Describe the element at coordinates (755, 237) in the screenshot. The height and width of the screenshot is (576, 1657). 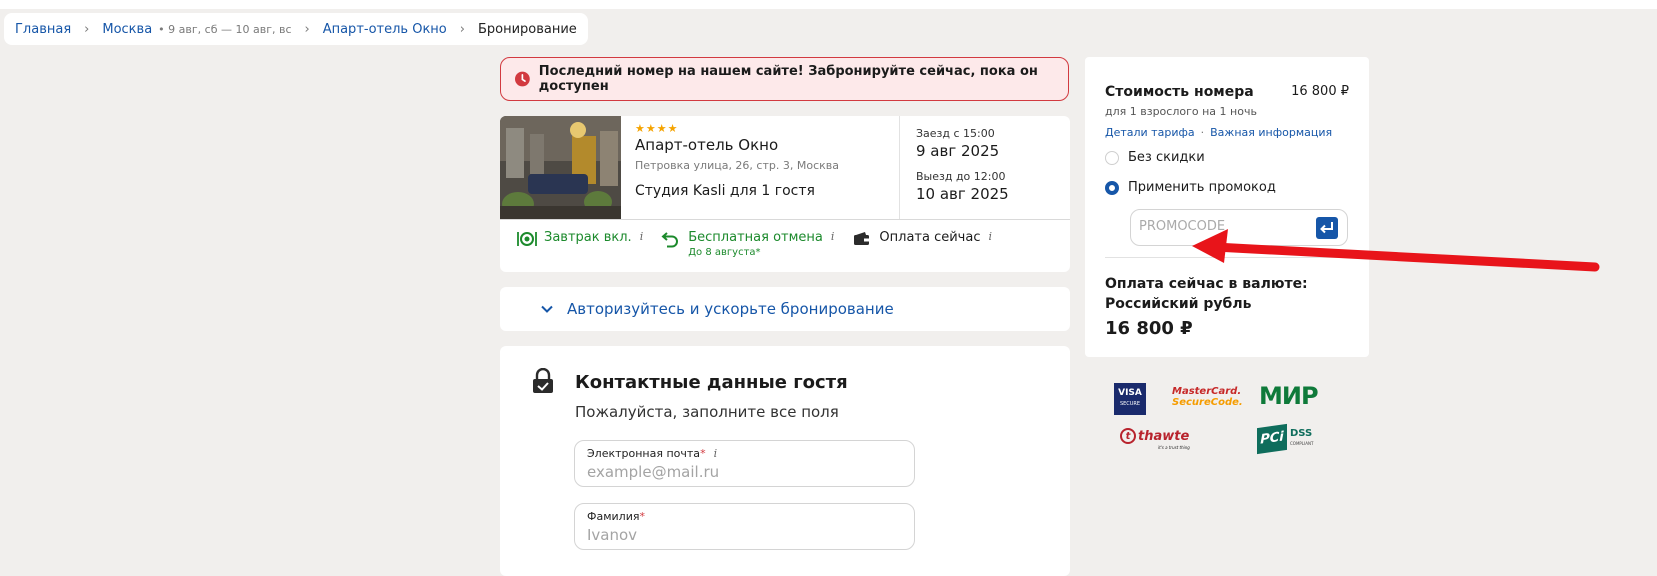
I see `free-cancel-label: Бесплатная отмена` at that location.